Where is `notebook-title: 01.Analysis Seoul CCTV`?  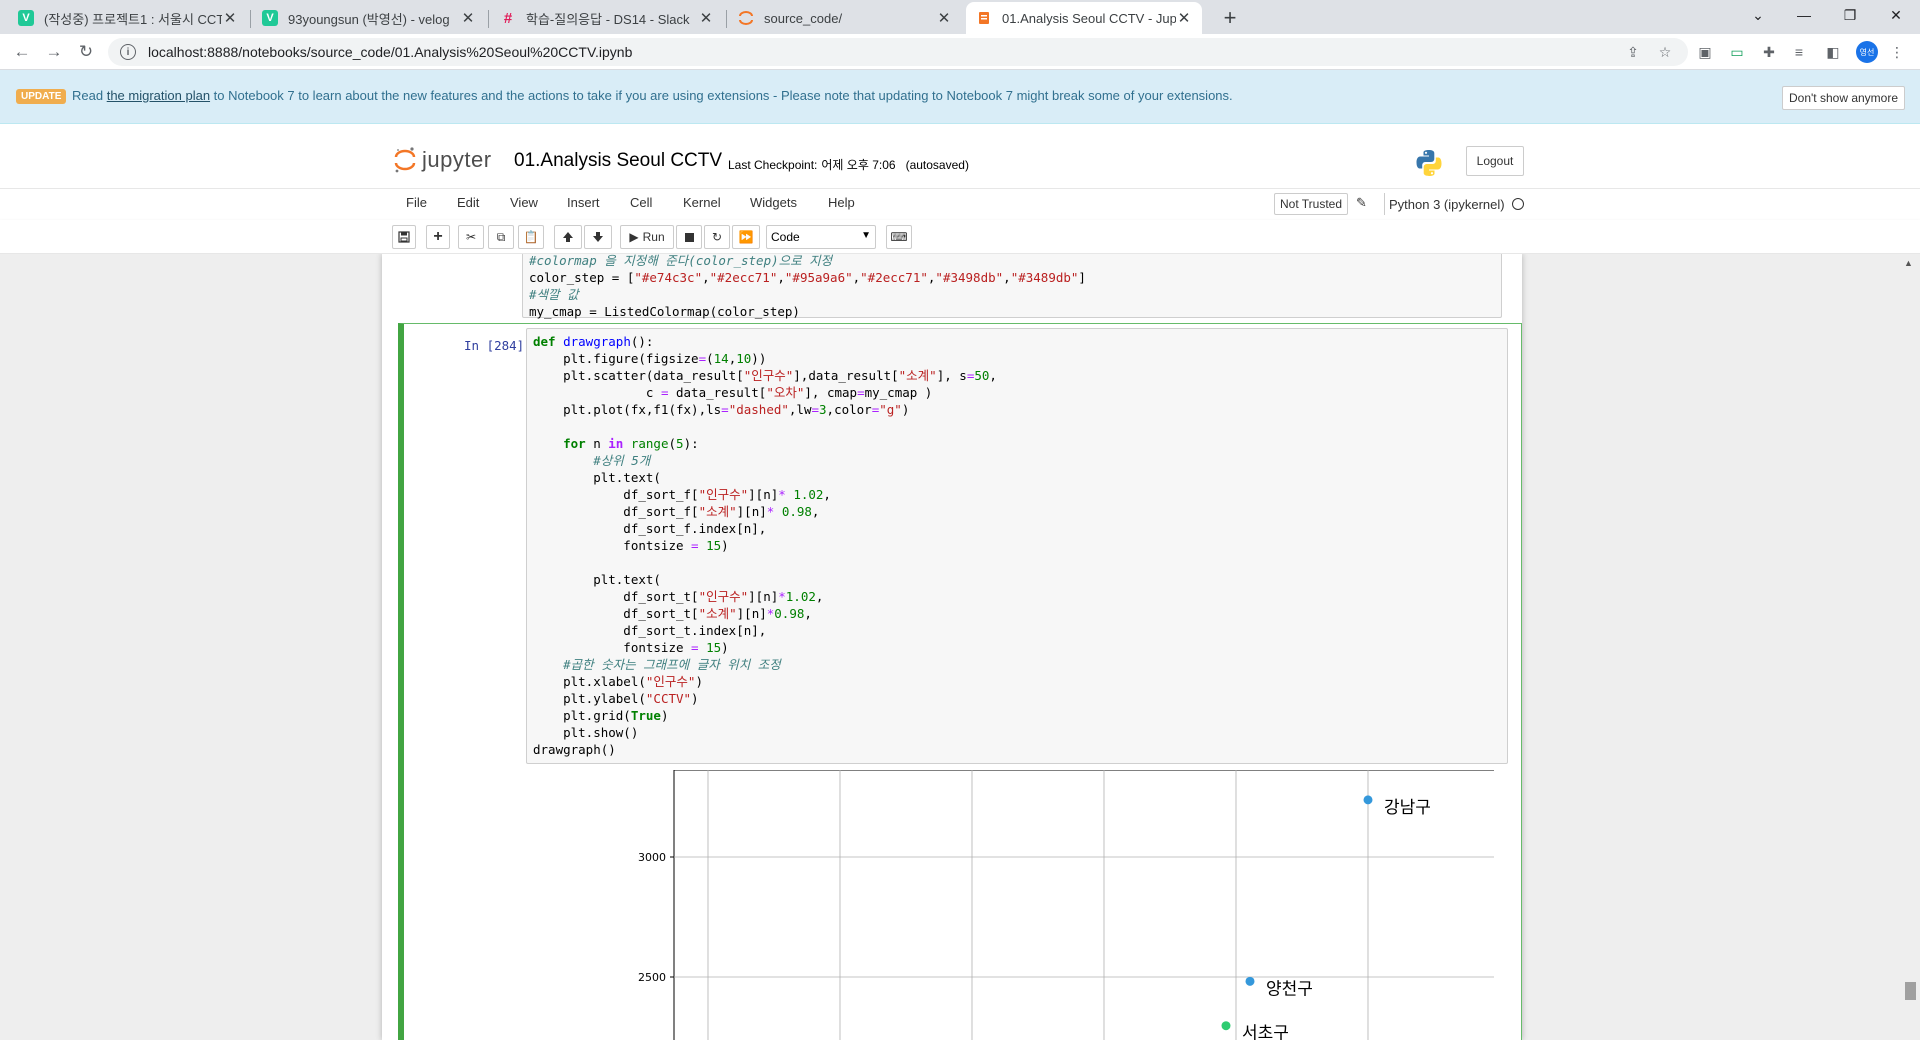 notebook-title: 01.Analysis Seoul CCTV is located at coordinates (618, 161).